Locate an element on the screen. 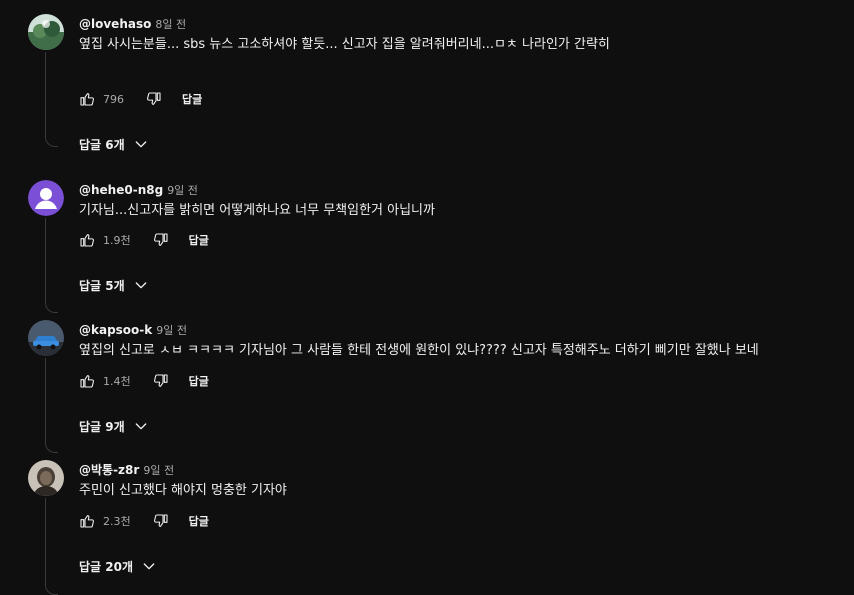 This screenshot has height=595, width=854. replies-count-label: 답글 20개 is located at coordinates (106, 566).